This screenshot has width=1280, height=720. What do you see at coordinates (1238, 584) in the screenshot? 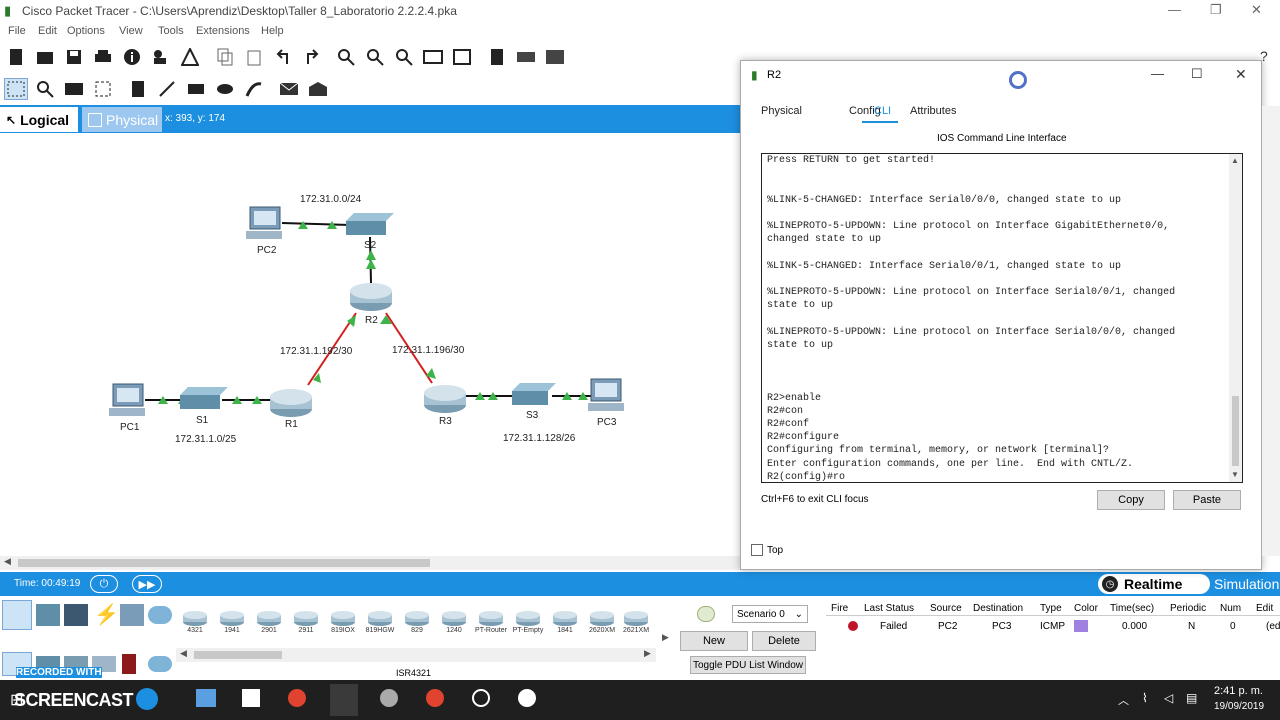
I see `simulation-mode-button: Simulation` at bounding box center [1238, 584].